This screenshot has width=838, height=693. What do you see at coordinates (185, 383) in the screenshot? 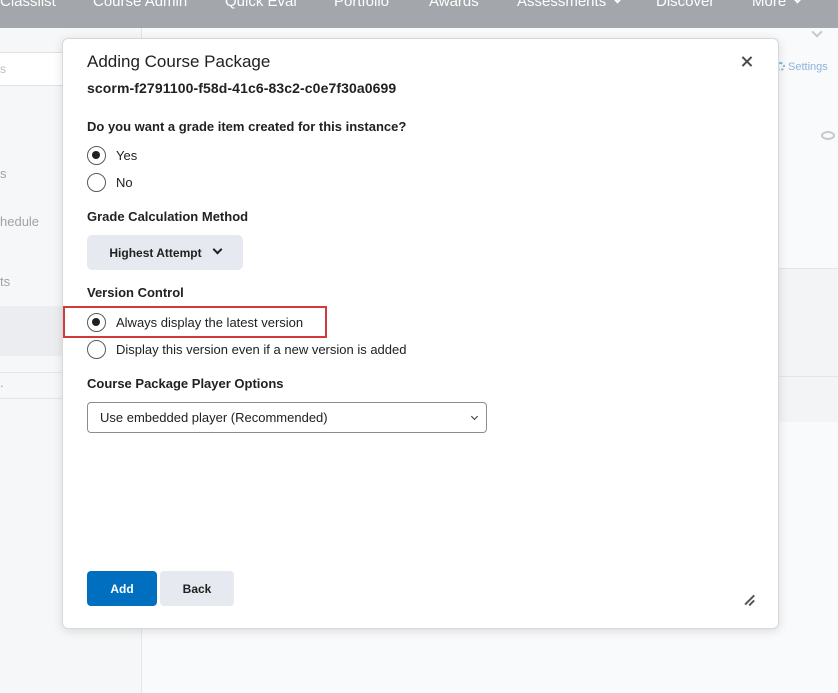
I see `player-options-label: Course Package Player Options` at bounding box center [185, 383].